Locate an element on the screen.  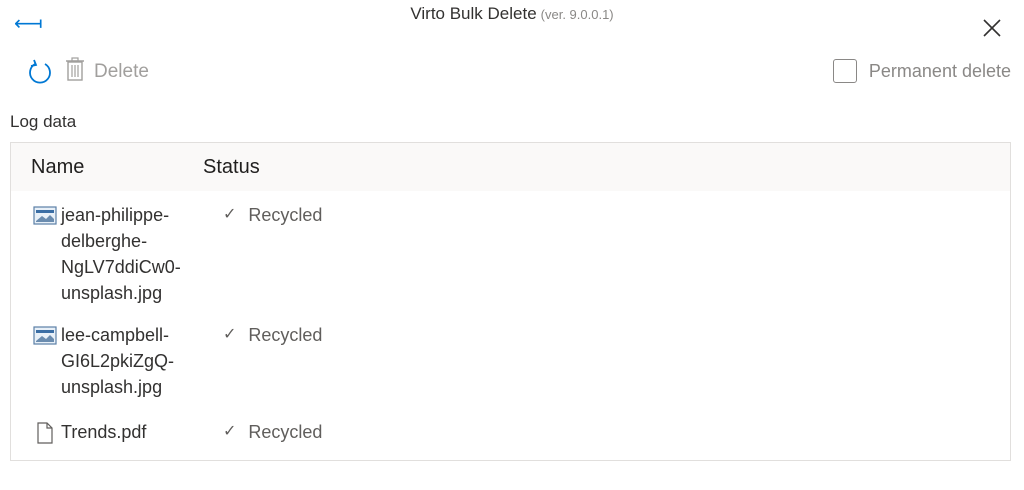
permanent-delete-option: Permanent delete is located at coordinates (921, 71).